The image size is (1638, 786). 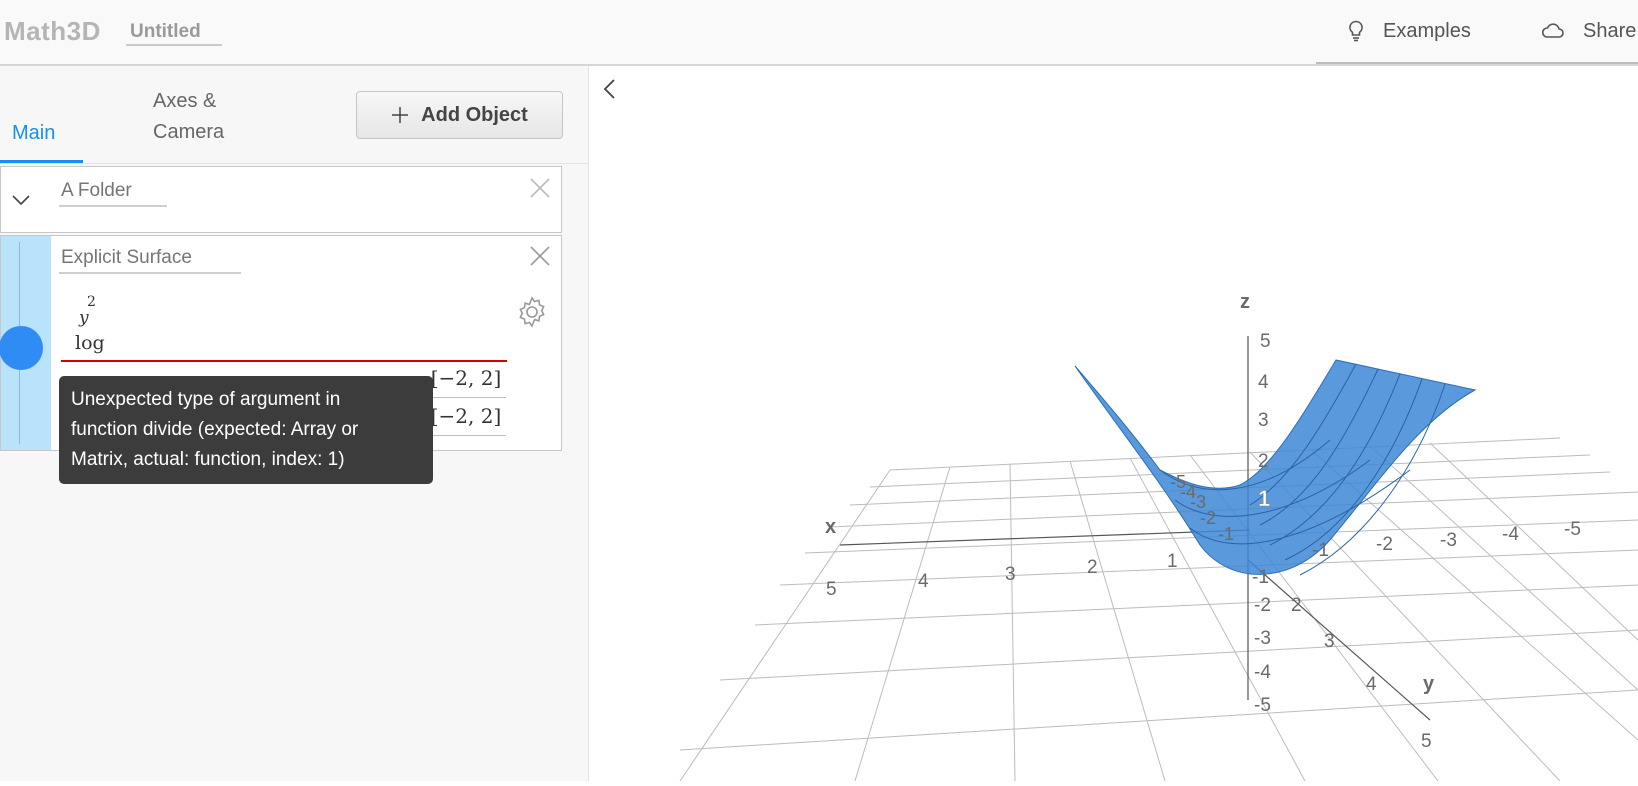 What do you see at coordinates (1552, 30) in the screenshot?
I see `cloud-icon` at bounding box center [1552, 30].